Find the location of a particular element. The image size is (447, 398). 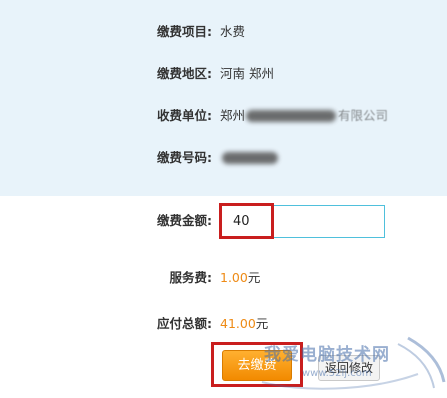

service-fee-label: 服务费: is located at coordinates (191, 277).